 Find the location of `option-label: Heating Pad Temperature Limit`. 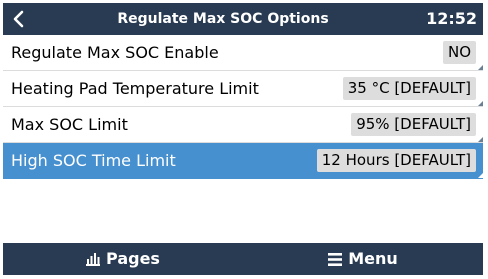

option-label: Heating Pad Temperature Limit is located at coordinates (135, 88).